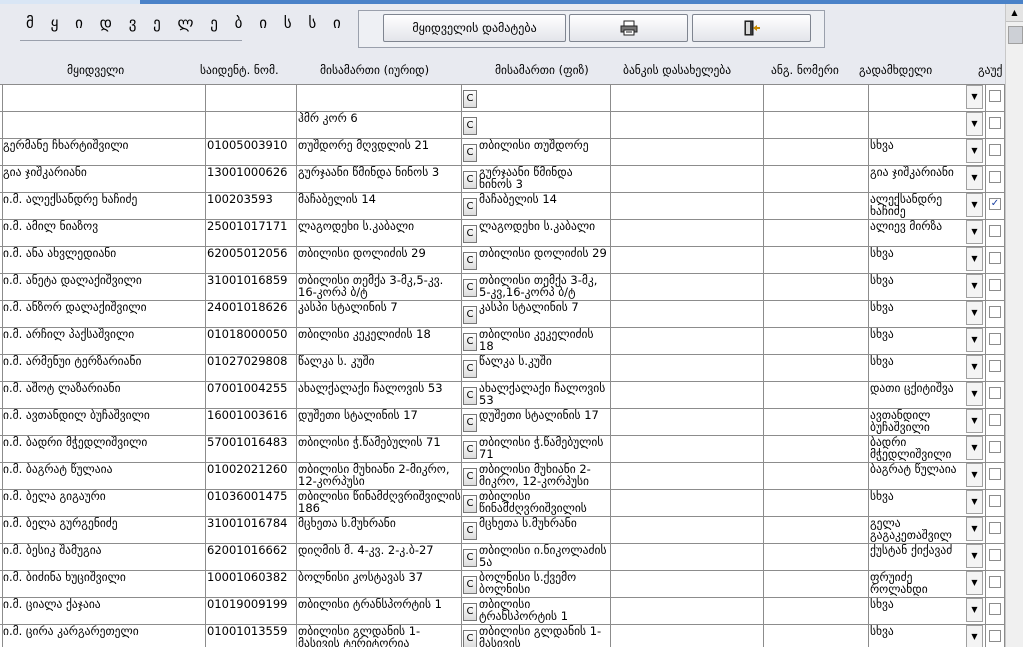 This screenshot has width=1023, height=647. What do you see at coordinates (544, 259) in the screenshot?
I see `cell-physical-address: თბილისი დოლიძის 29` at bounding box center [544, 259].